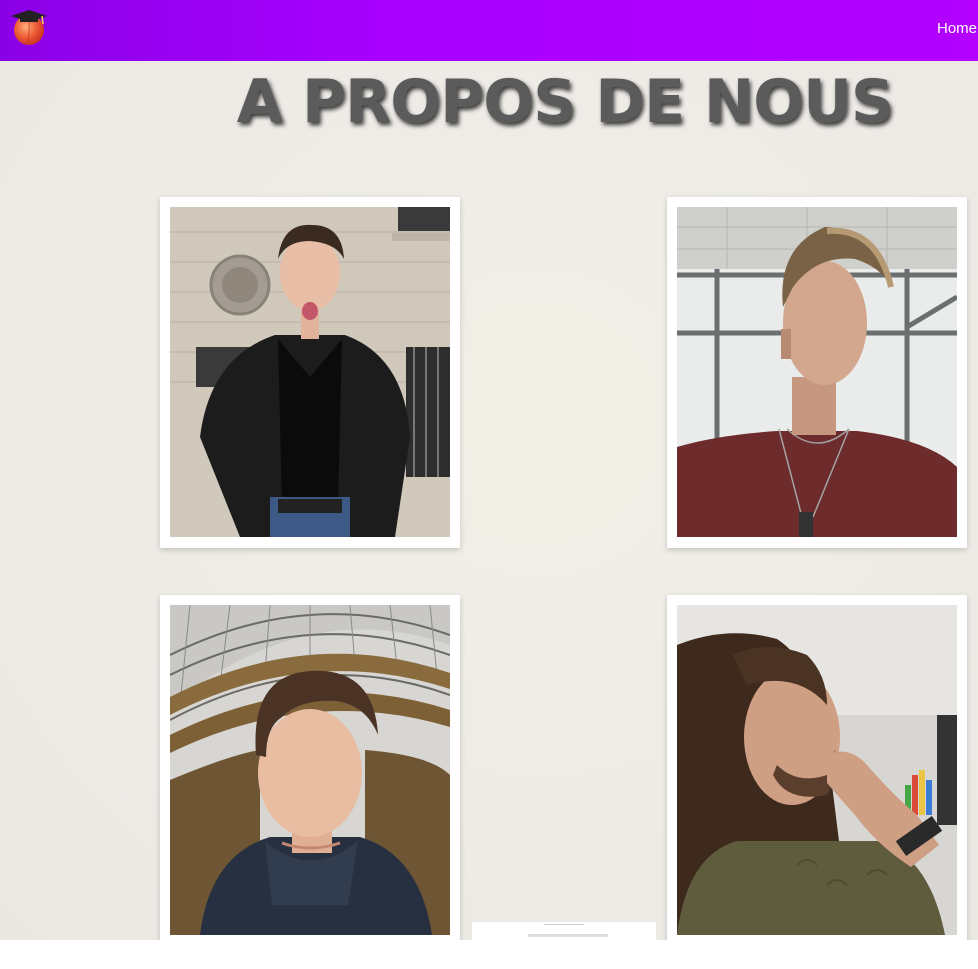  Describe the element at coordinates (565, 102) in the screenshot. I see `page-title: A PROPOS DE NOUS` at that location.